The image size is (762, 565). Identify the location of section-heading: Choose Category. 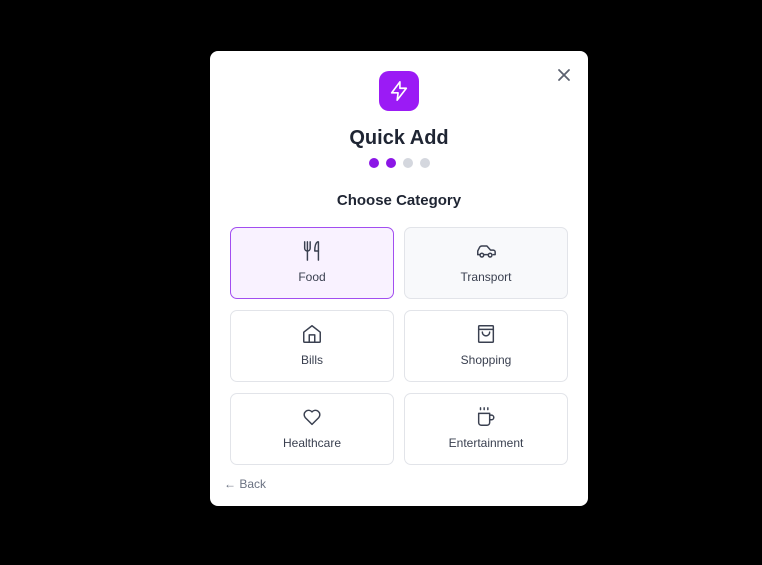
(399, 200).